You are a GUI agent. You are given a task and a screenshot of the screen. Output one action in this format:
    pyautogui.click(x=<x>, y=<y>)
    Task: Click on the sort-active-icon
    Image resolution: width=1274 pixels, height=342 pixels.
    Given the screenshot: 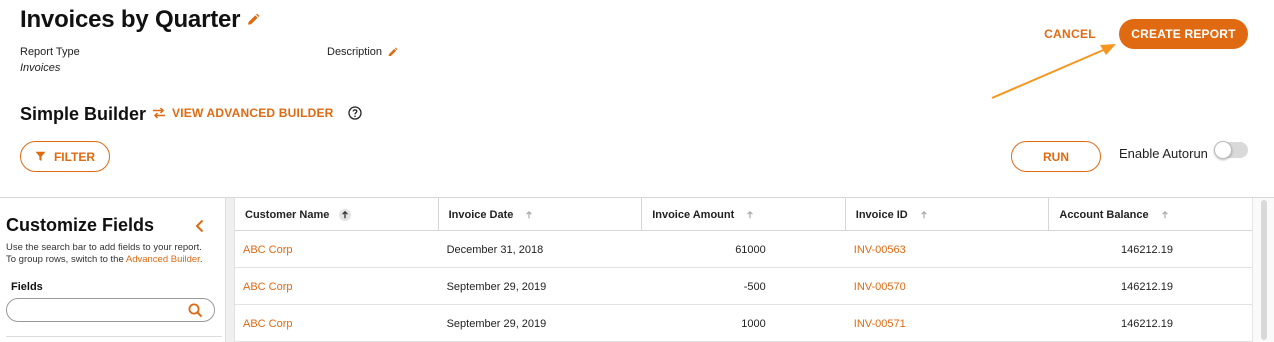 What is the action you would take?
    pyautogui.click(x=345, y=214)
    